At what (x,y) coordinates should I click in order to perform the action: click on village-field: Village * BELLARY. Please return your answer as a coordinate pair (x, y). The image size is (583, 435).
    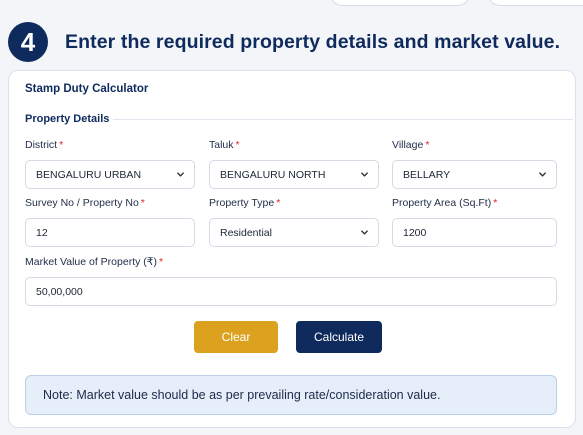
    Looking at the image, I should click on (474, 164).